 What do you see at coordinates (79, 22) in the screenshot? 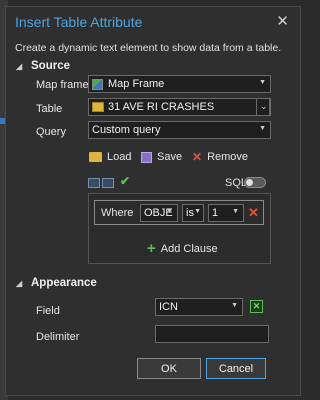
I see `dialog-title: Insert Table Attribute` at bounding box center [79, 22].